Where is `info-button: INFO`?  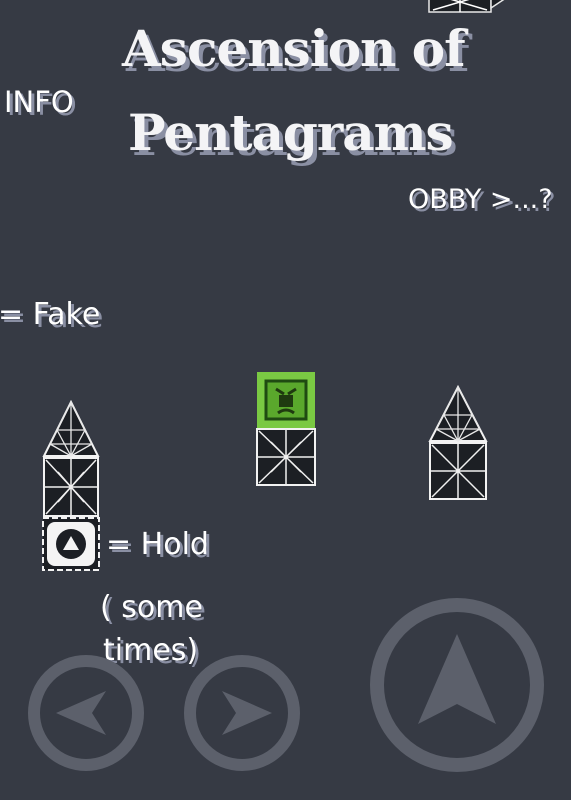 info-button: INFO is located at coordinates (39, 102).